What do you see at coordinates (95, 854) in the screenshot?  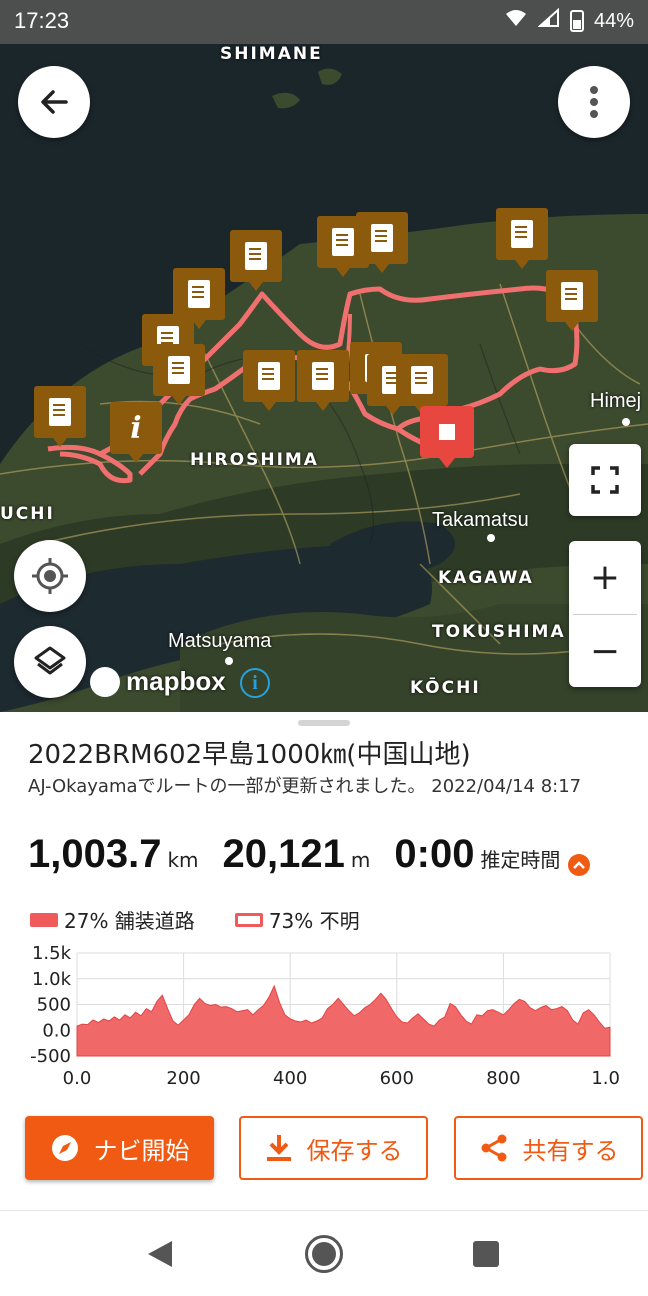 I see `distance-value: 1,003.7` at bounding box center [95, 854].